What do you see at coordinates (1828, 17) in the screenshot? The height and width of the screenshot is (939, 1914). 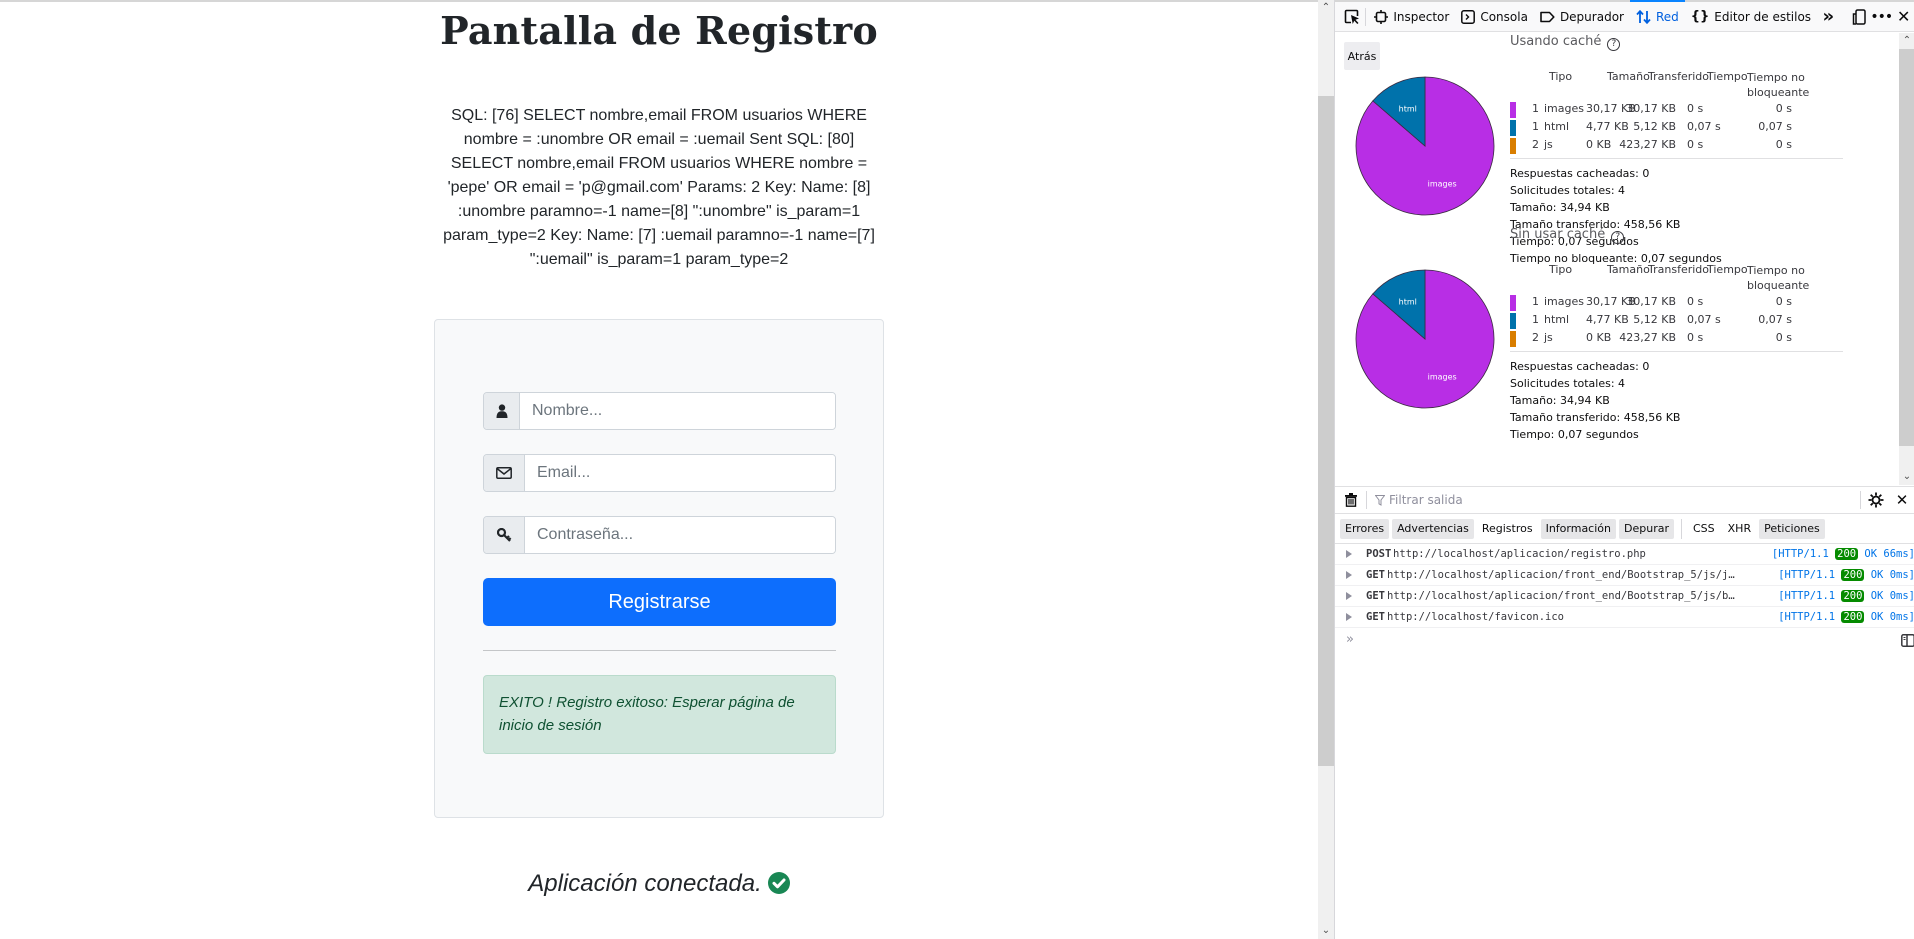 I see `more-tabs-button: »` at bounding box center [1828, 17].